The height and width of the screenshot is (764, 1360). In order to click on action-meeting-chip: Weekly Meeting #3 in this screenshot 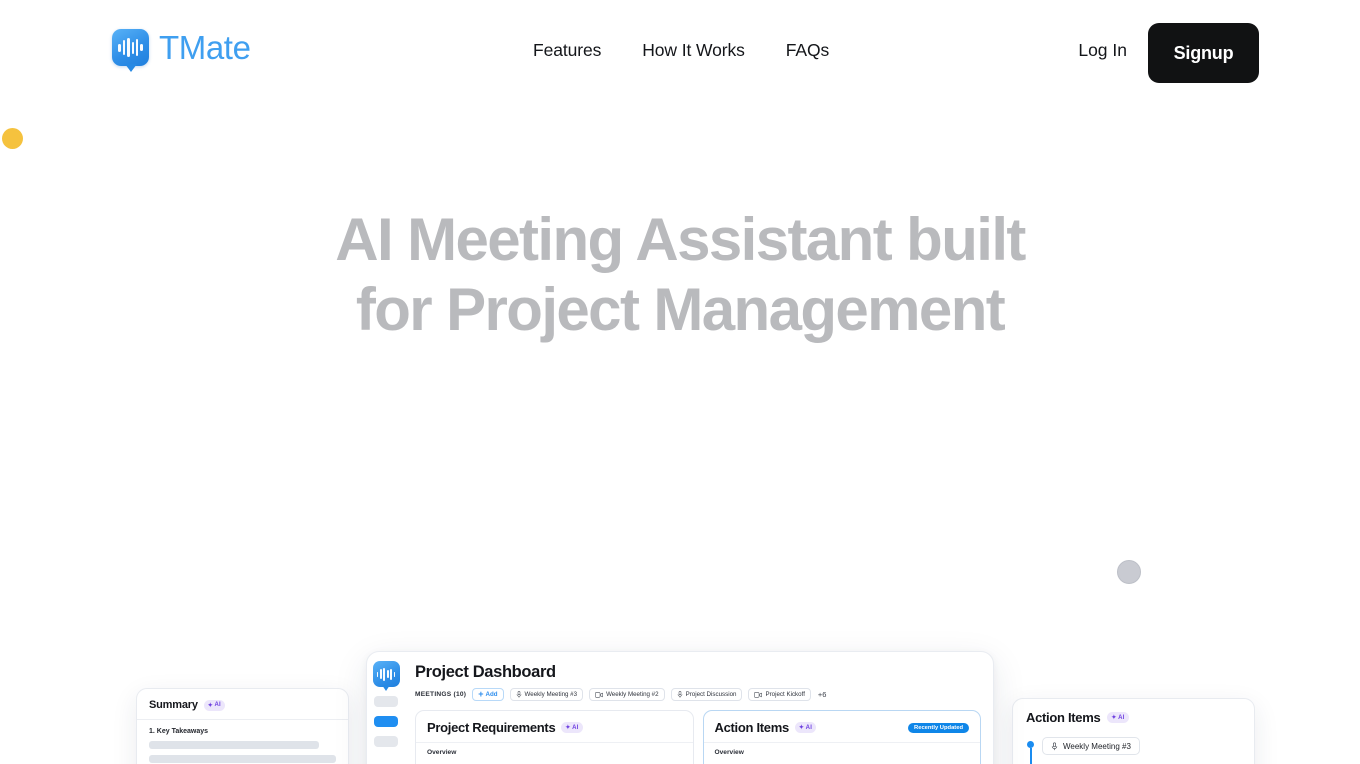, I will do `click(1091, 746)`.